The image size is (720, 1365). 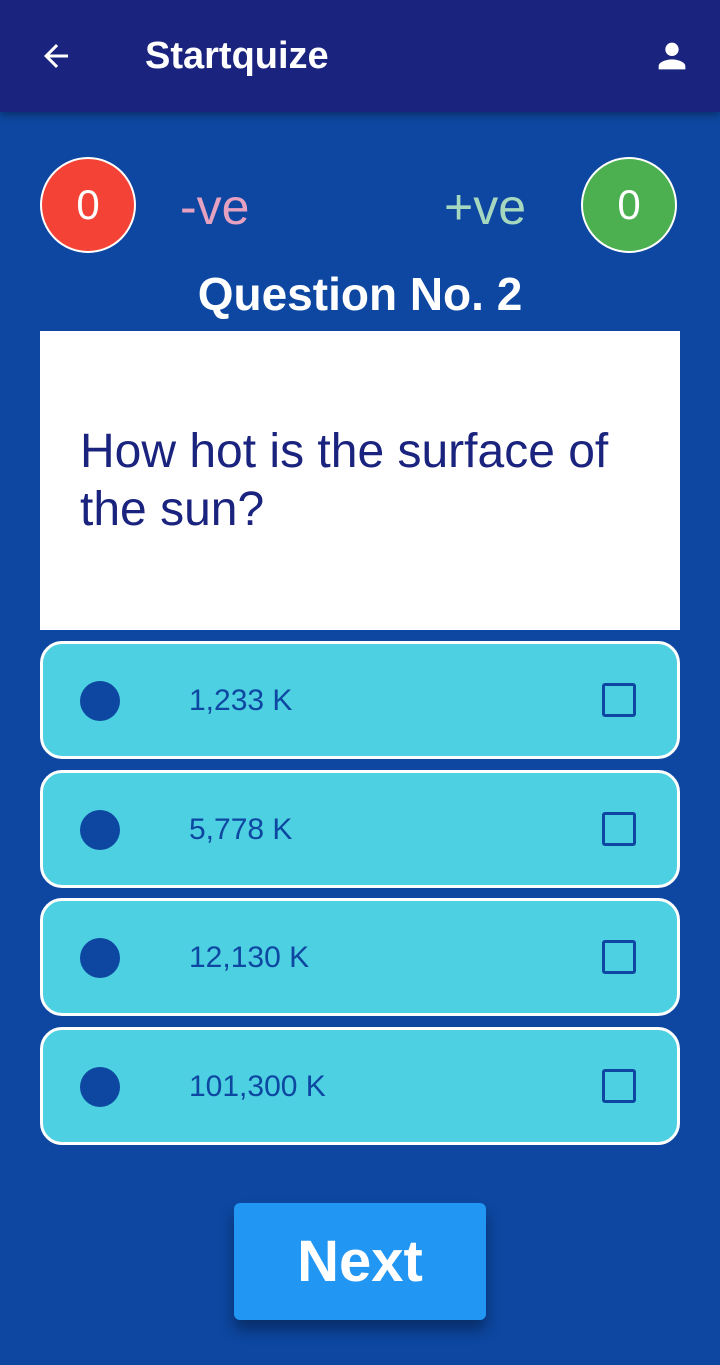 I want to click on positive-score-badge: 0, so click(x=629, y=205).